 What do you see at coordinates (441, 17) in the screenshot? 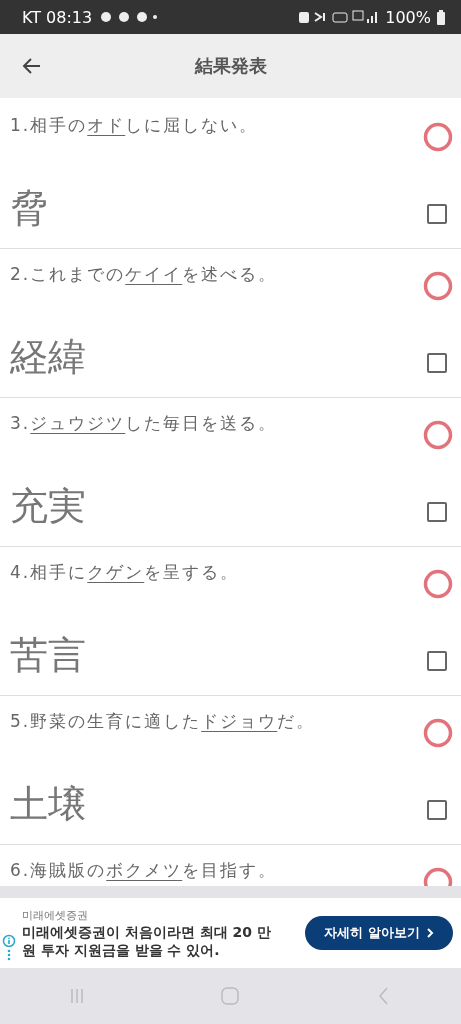
I see `battery-icon` at bounding box center [441, 17].